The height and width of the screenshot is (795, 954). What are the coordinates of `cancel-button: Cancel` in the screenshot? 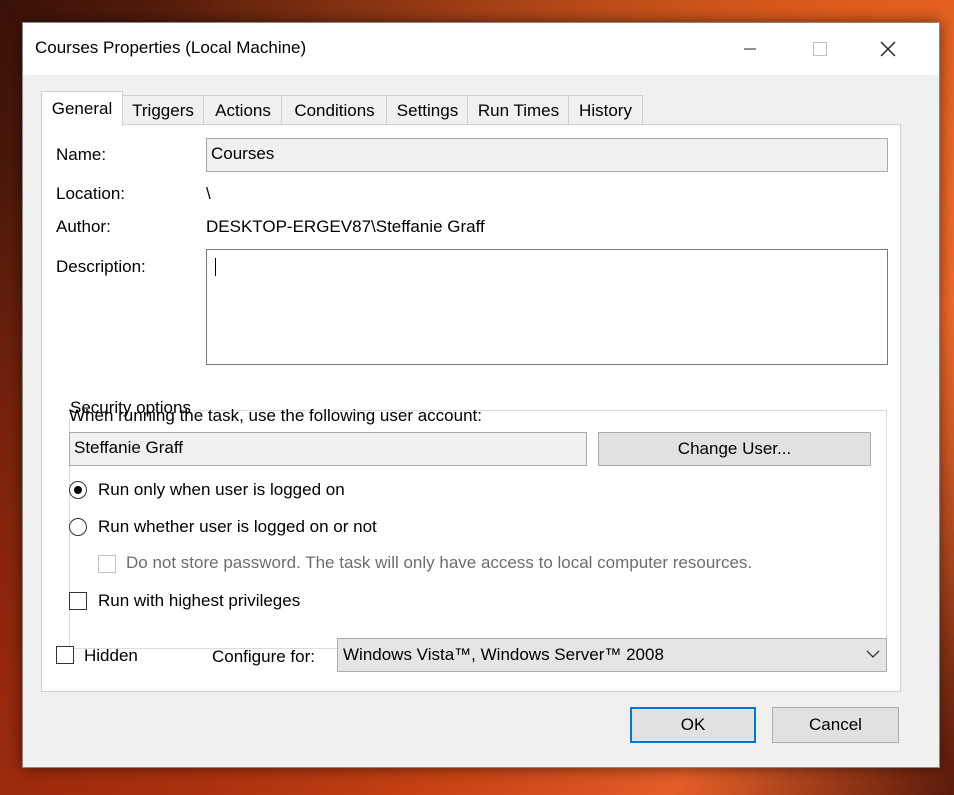 It's located at (835, 725).